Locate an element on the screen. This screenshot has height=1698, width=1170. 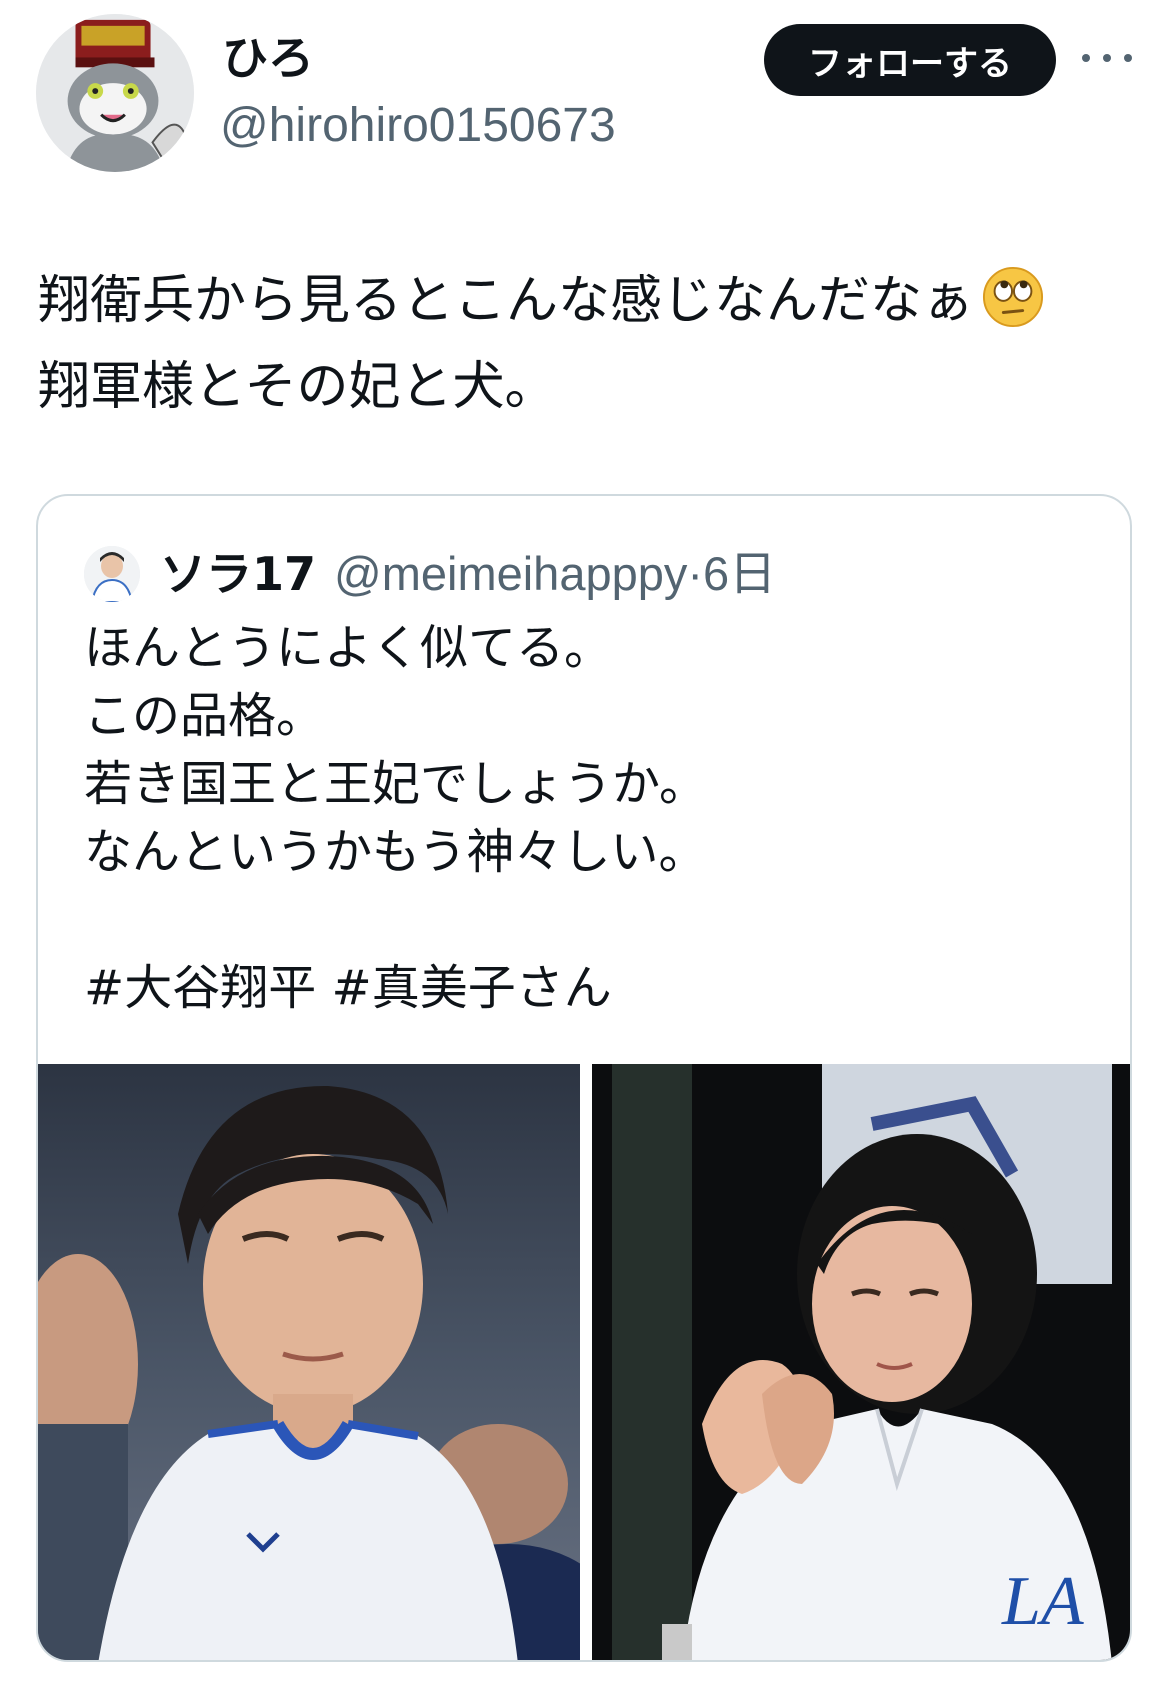
quoted-meta: @meimeihapppy·6日 is located at coordinates (555, 574).